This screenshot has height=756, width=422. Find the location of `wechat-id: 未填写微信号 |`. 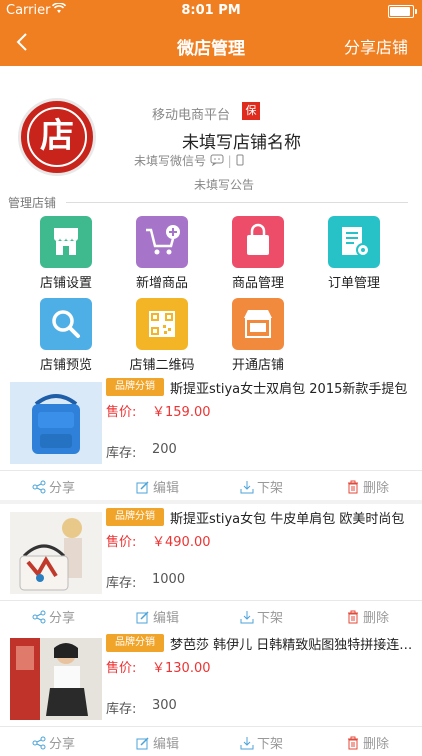

wechat-id: 未填写微信号 | is located at coordinates (189, 160).